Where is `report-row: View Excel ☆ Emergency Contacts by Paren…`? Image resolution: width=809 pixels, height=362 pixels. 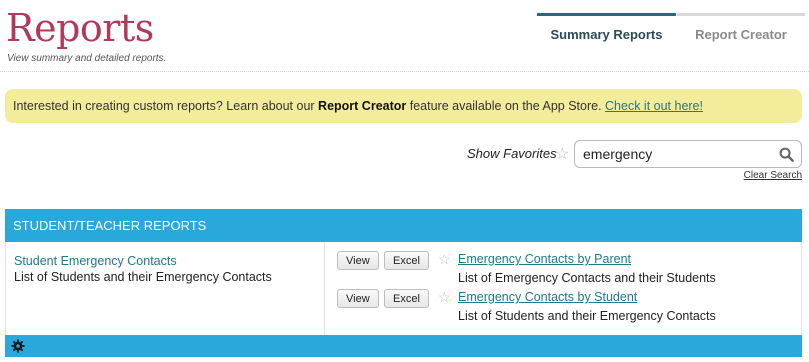 report-row: View Excel ☆ Emergency Contacts by Paren… is located at coordinates (563, 271).